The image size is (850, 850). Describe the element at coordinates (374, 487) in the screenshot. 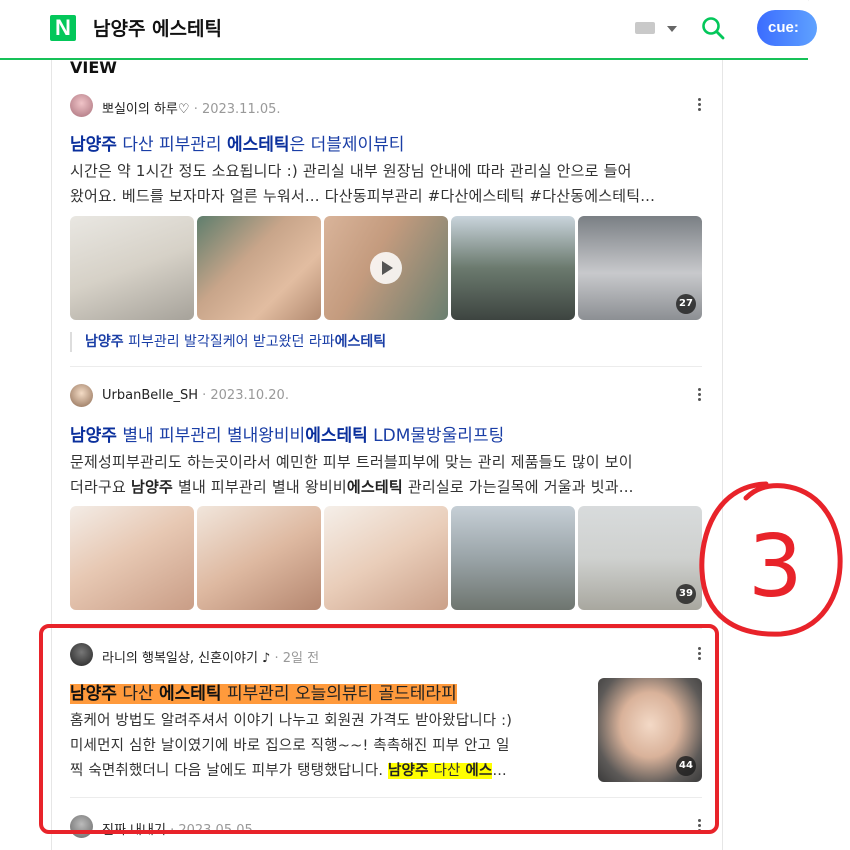

I see `desc-keyword: 에스테틱` at that location.